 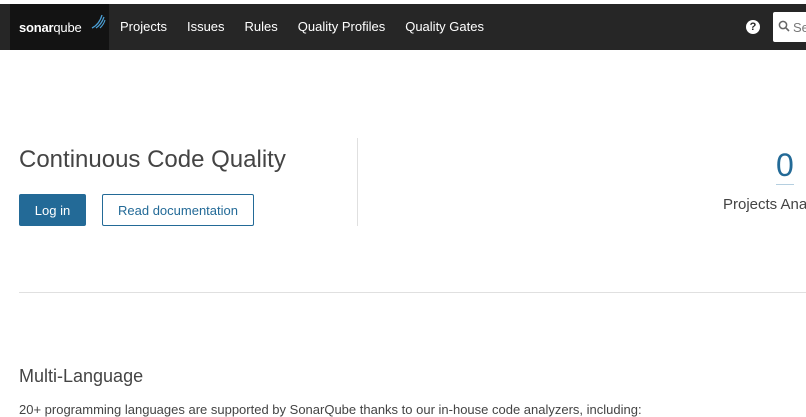 What do you see at coordinates (341, 27) in the screenshot?
I see `nav-quality-profiles: Quality Profiles` at bounding box center [341, 27].